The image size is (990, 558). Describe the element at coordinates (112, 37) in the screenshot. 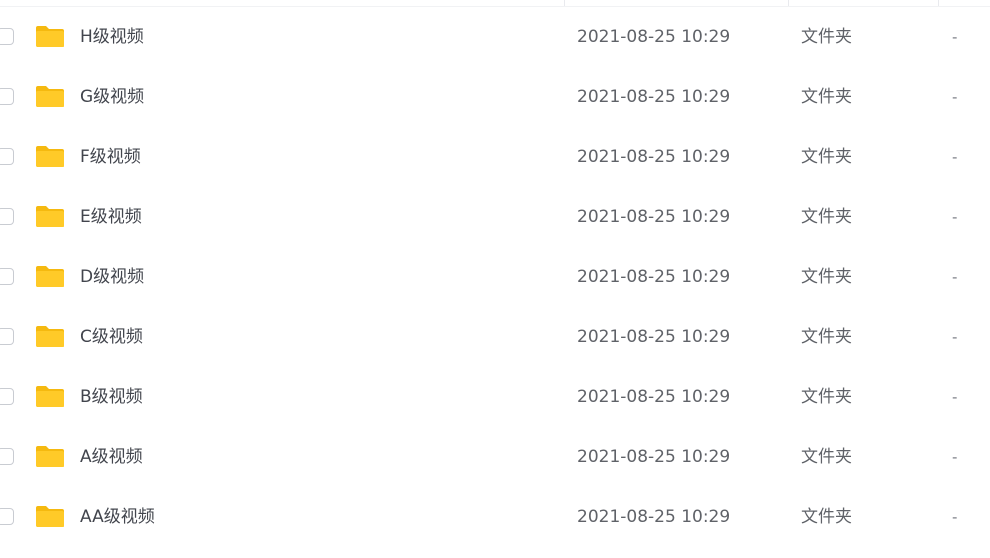

I see `file-name: H级视频` at that location.